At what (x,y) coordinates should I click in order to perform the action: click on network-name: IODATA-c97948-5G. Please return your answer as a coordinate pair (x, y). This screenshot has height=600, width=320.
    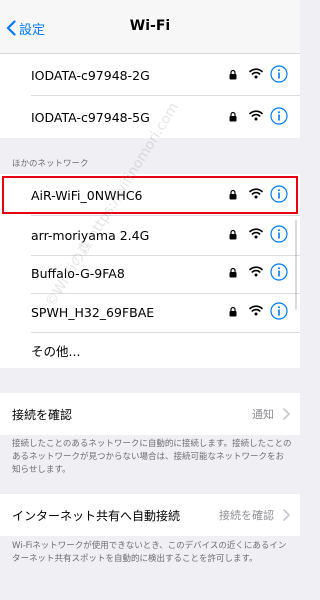
    Looking at the image, I should click on (90, 117).